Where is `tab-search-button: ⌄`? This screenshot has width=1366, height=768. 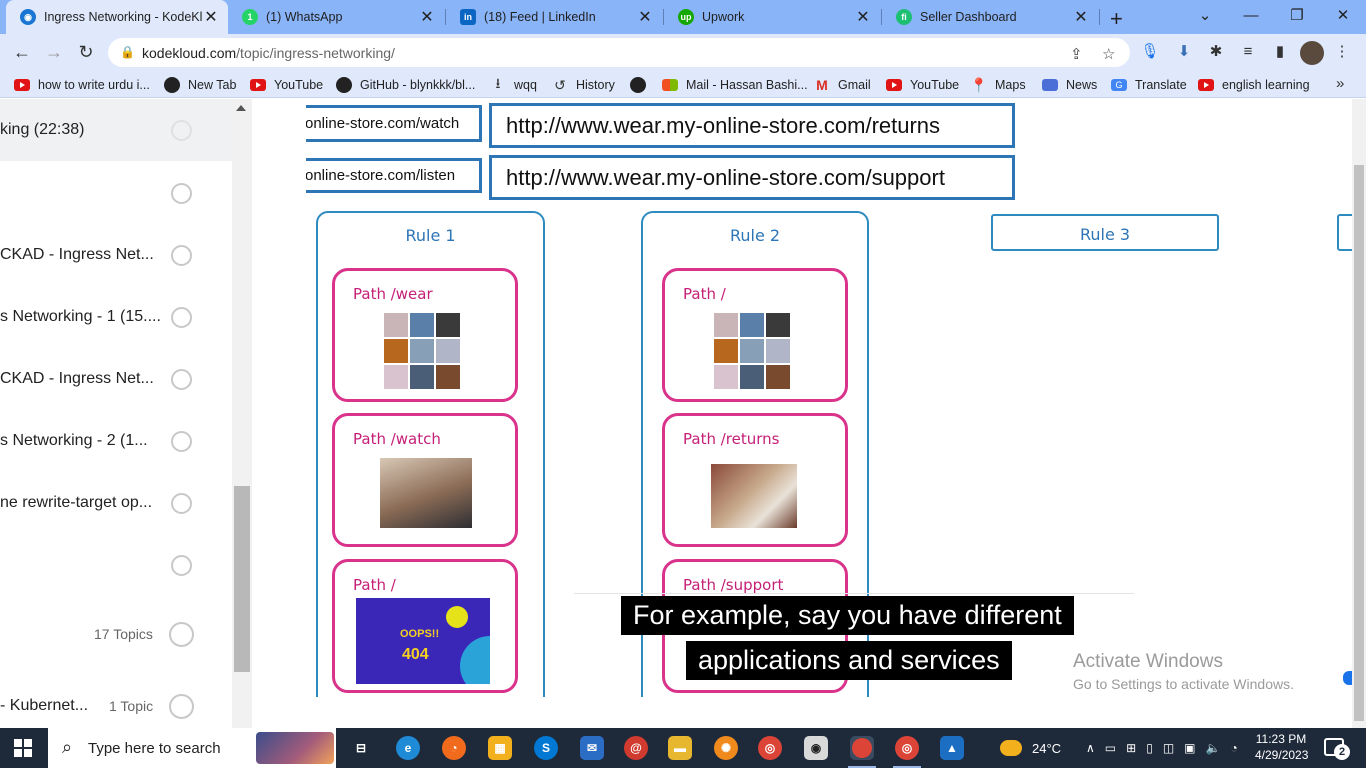 tab-search-button: ⌄ is located at coordinates (1205, 17).